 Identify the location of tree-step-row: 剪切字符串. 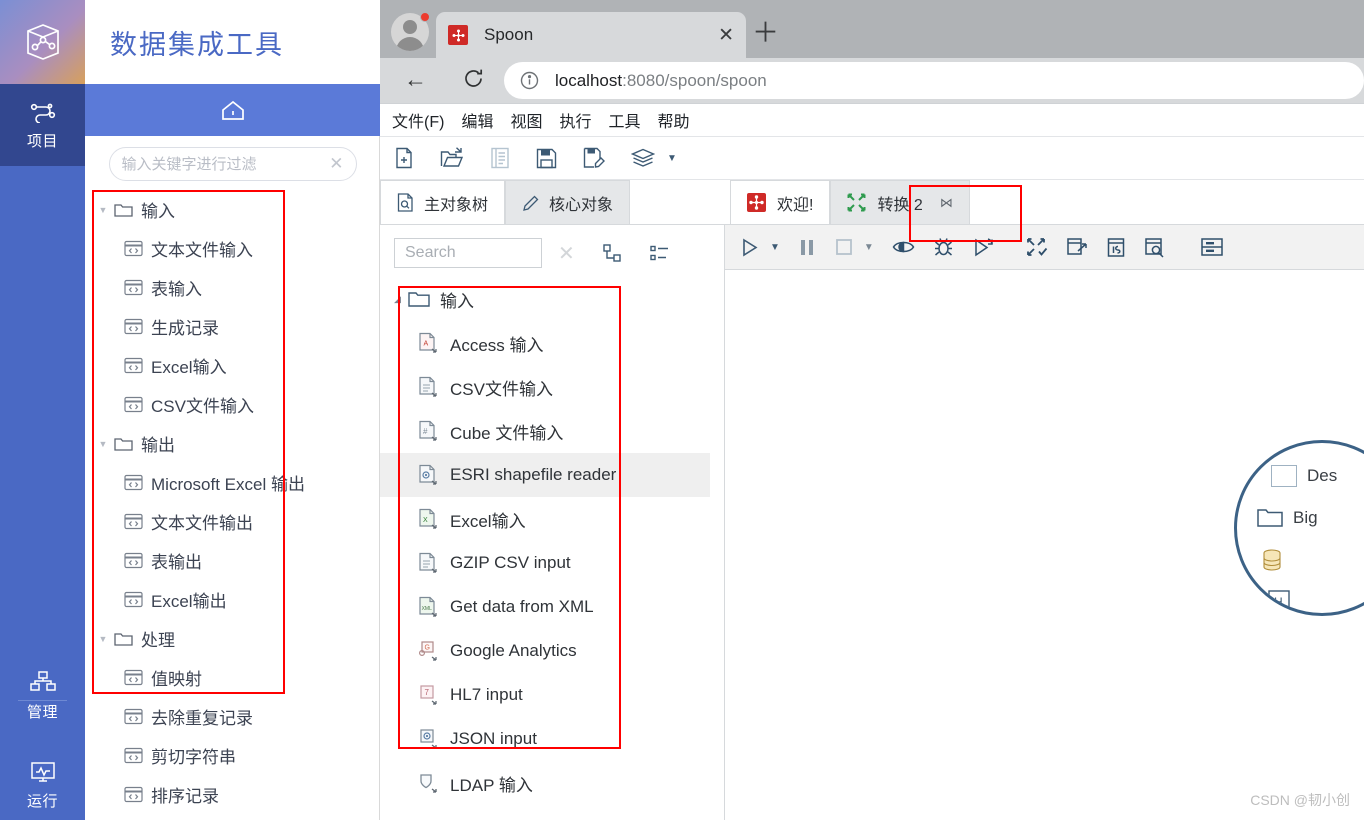
(232, 755).